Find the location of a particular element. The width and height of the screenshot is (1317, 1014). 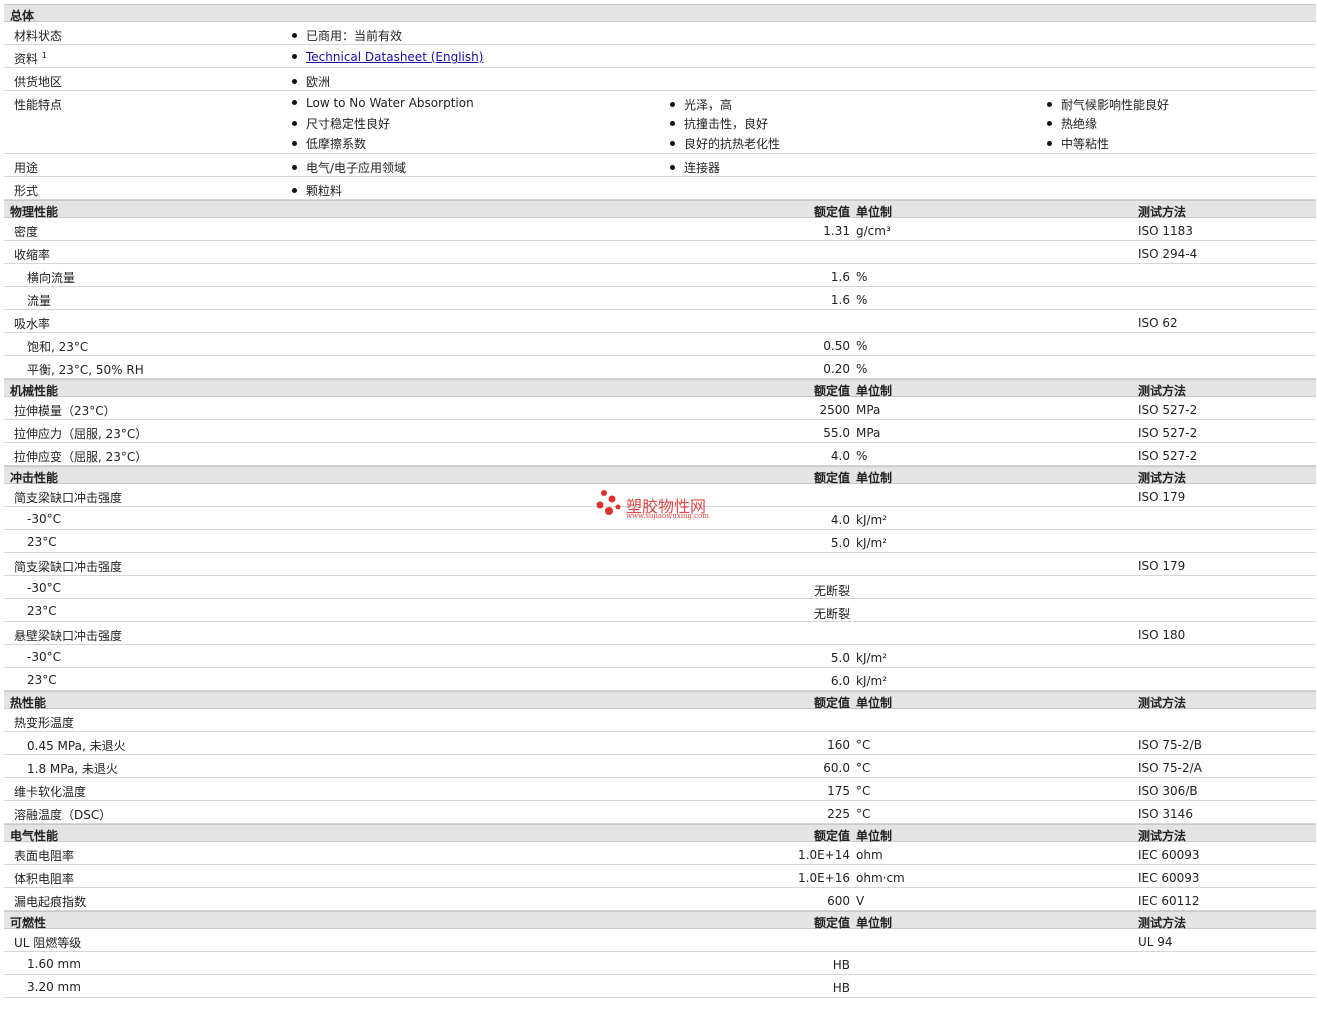

section-header: 热性能 额定值 单位制 测试方法 is located at coordinates (660, 700).